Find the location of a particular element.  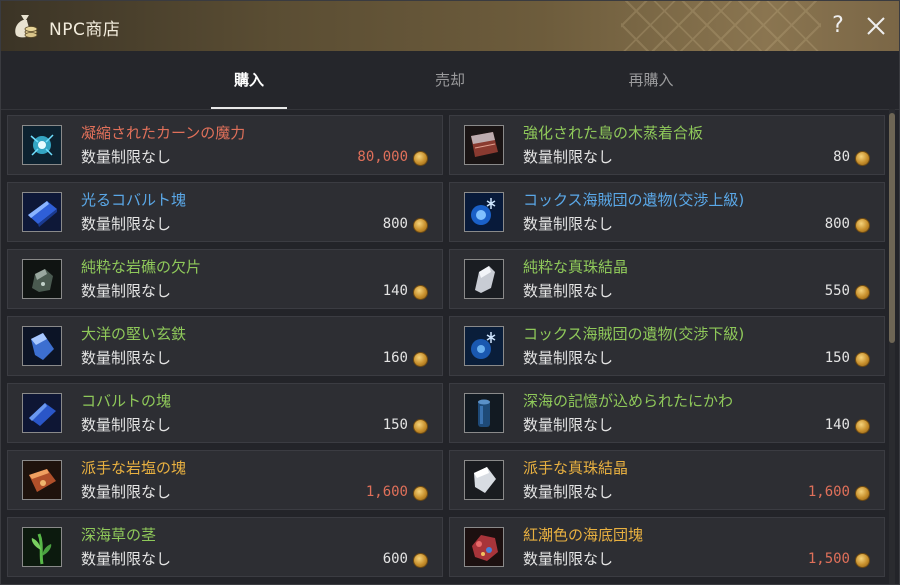

flashy-pearl-icon is located at coordinates (484, 480).